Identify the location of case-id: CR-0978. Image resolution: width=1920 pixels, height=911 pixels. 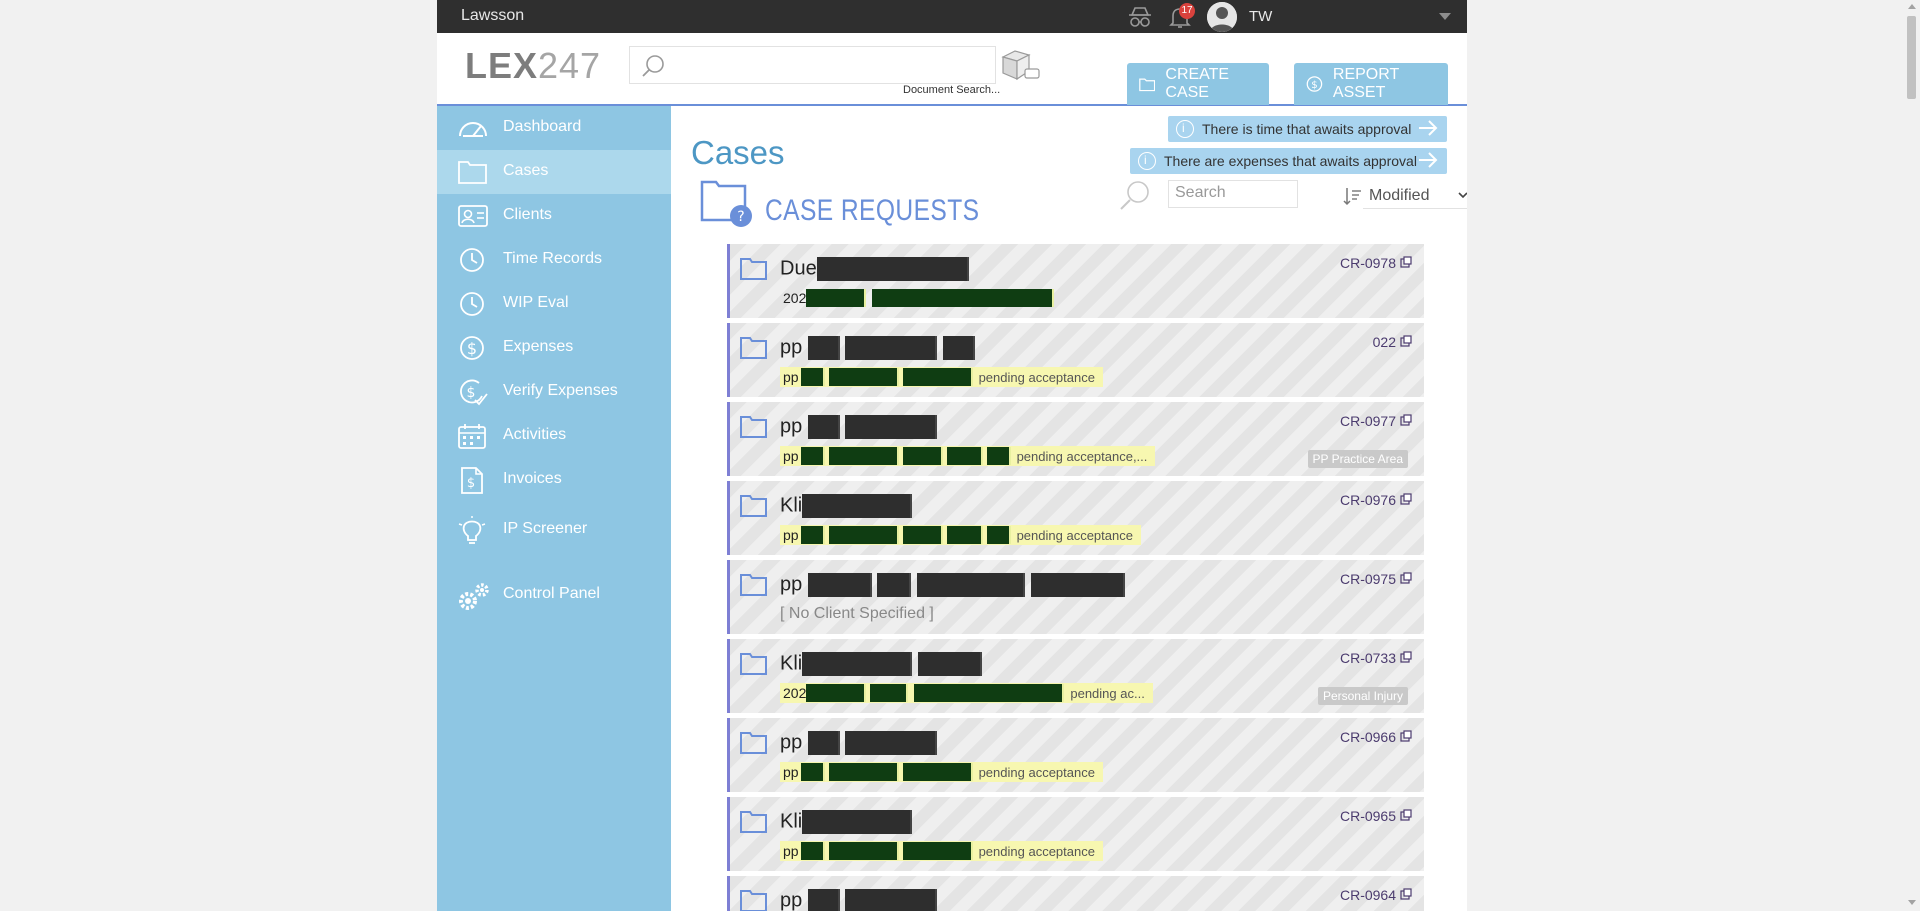
(1368, 263).